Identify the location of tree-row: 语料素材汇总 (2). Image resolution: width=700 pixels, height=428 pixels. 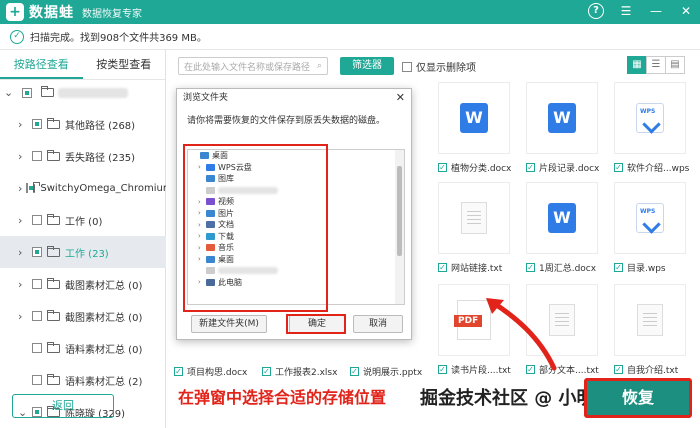
(83, 380).